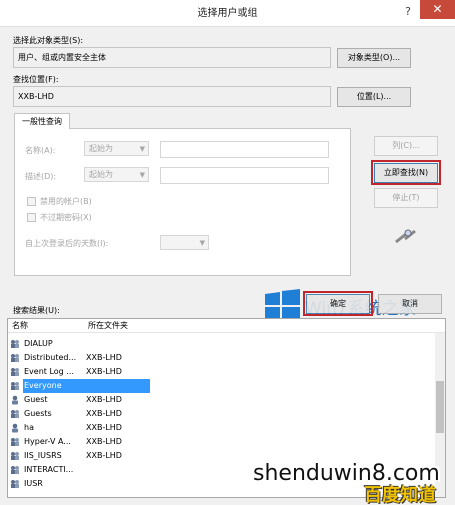 Image resolution: width=455 pixels, height=507 pixels. What do you see at coordinates (31, 217) in the screenshot?
I see `no-expire-password-checkbox` at bounding box center [31, 217].